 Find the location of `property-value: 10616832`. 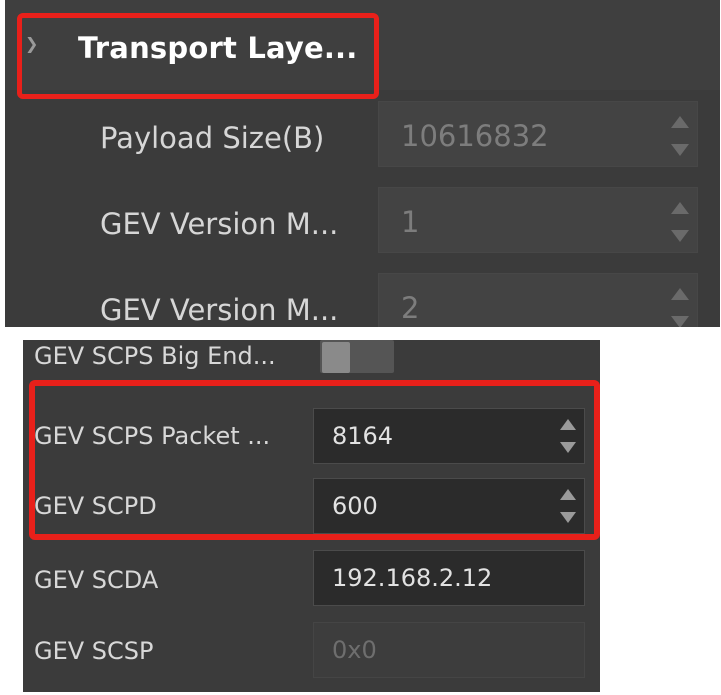

property-value: 10616832 is located at coordinates (475, 136).